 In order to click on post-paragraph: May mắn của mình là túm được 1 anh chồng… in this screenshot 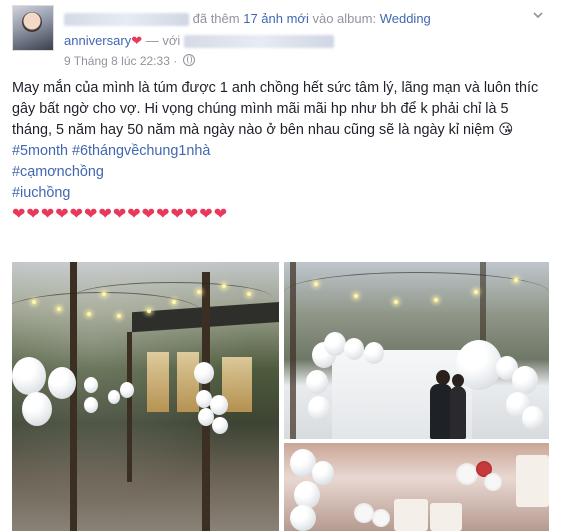, I will do `click(275, 109)`.